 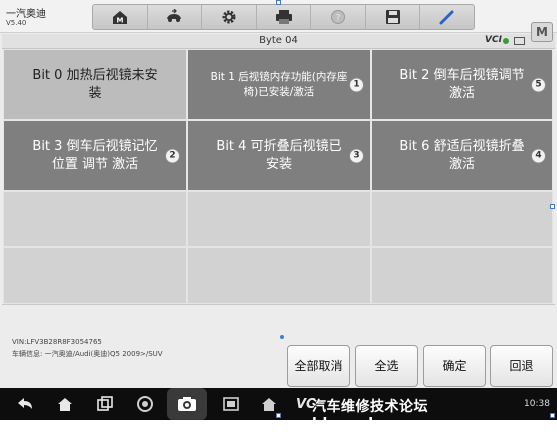 I want to click on help-button: ?, so click(x=338, y=17).